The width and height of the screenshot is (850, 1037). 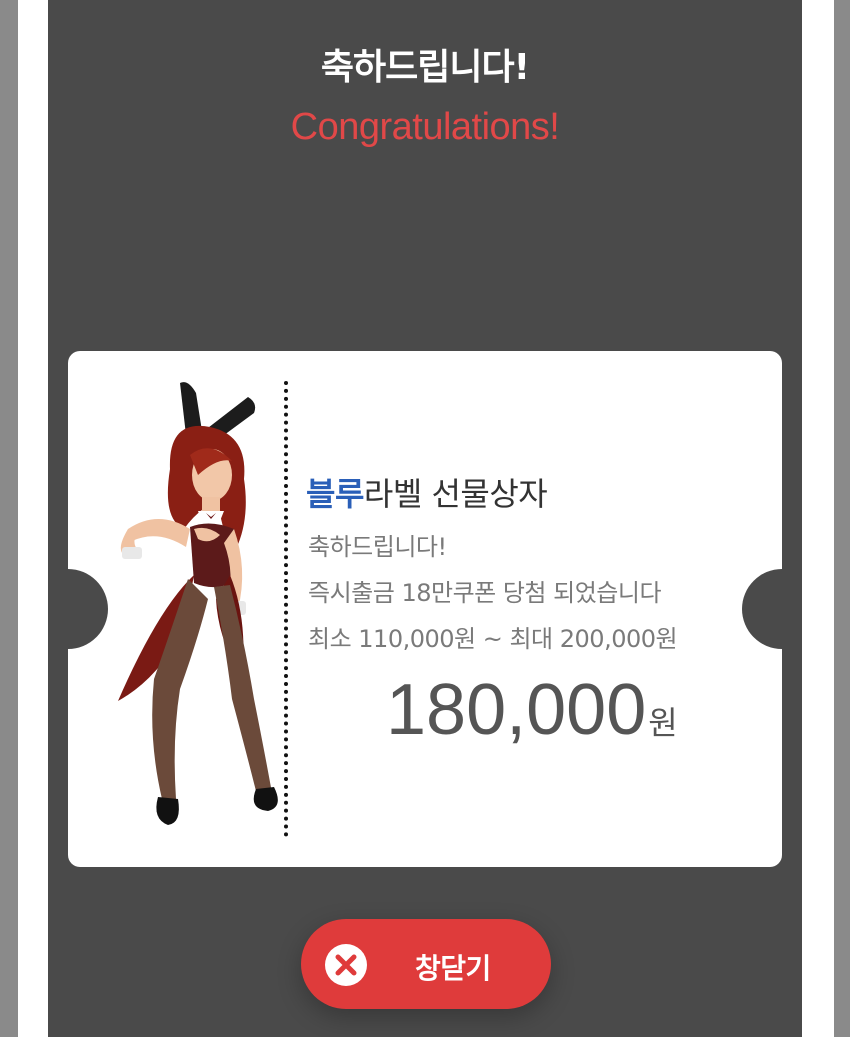 I want to click on close-window-button: 창닫기, so click(x=426, y=964).